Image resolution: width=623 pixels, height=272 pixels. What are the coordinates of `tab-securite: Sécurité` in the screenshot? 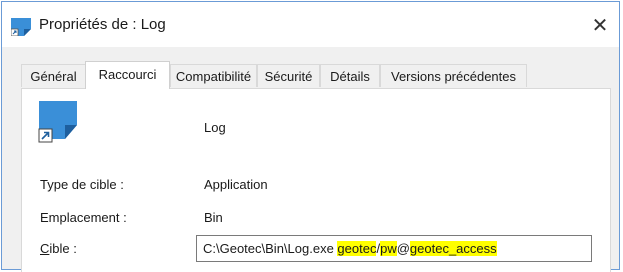 It's located at (288, 75).